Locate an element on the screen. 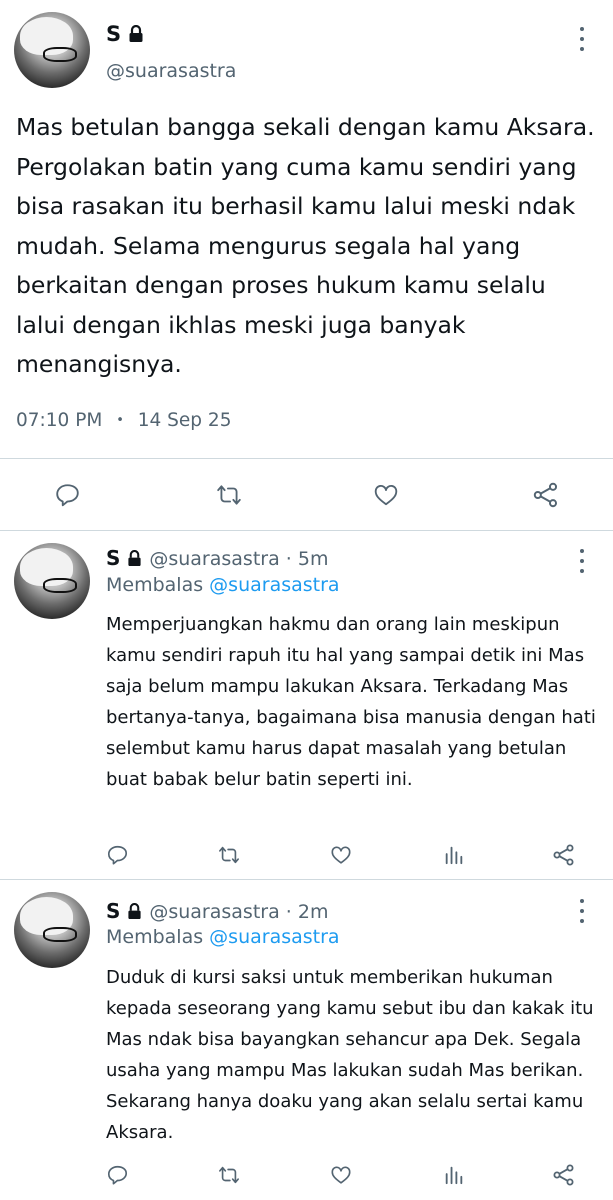 Image resolution: width=613 pixels, height=1200 pixels. reply-header: S @suarasastra · 2m is located at coordinates (217, 911).